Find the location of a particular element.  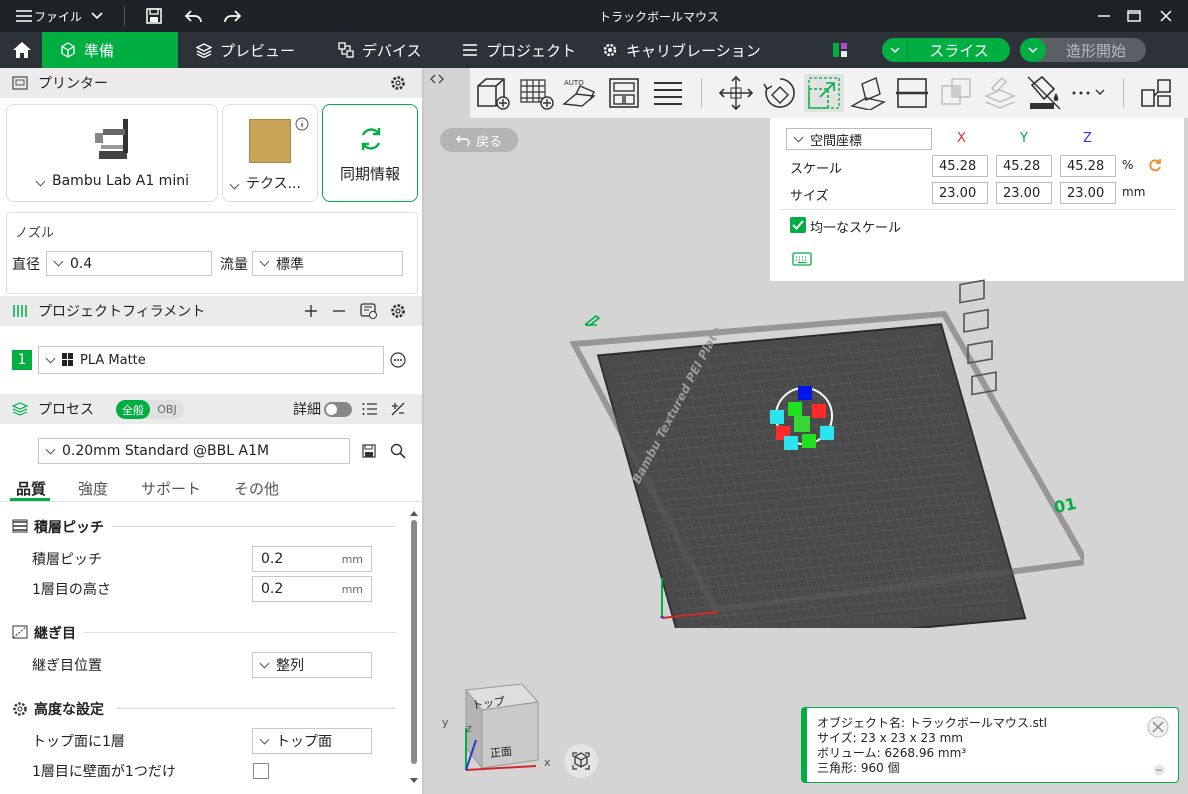

process-preset: 0.20mm Standard @BBL A1M is located at coordinates (166, 451).